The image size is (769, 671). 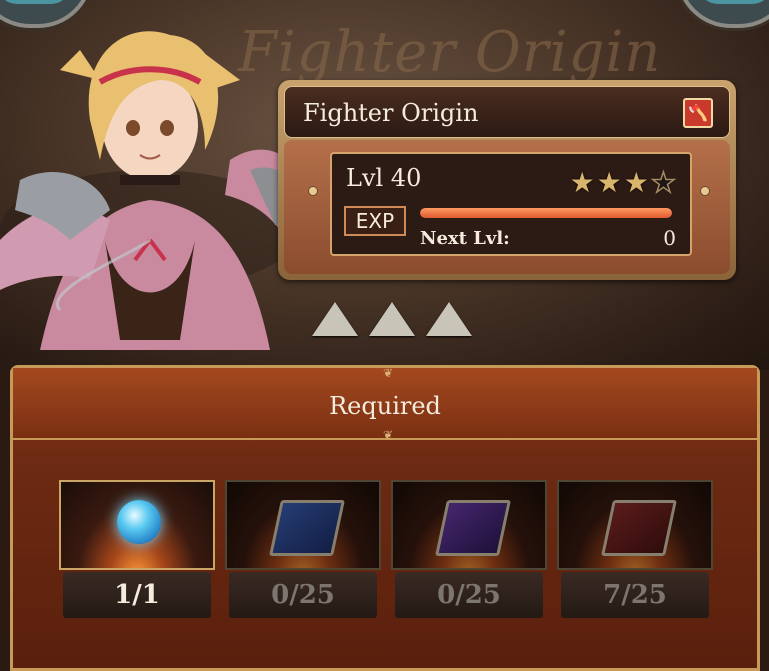 I want to click on card-body: Lvl 40 ★★★★ EXP Next Lvl: 0, so click(x=507, y=207).